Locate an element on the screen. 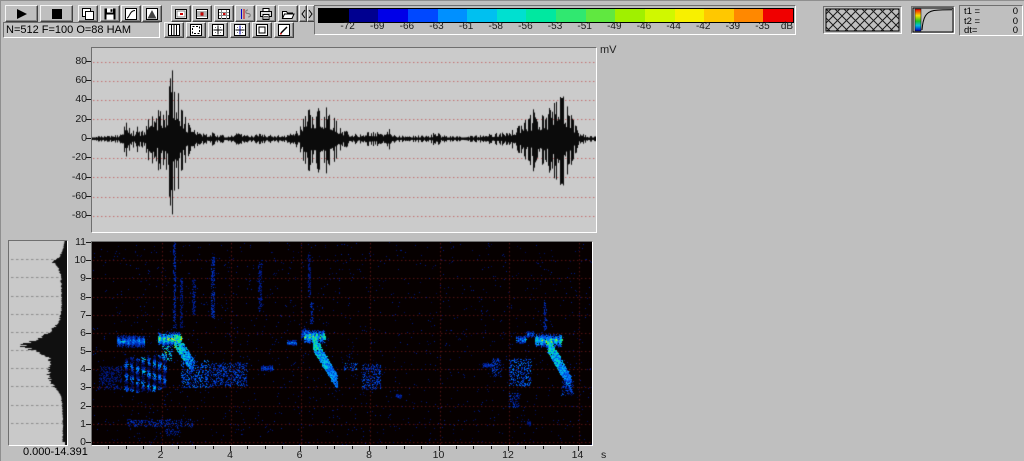 The height and width of the screenshot is (461, 1024). dt-row: dt= 0 is located at coordinates (991, 31).